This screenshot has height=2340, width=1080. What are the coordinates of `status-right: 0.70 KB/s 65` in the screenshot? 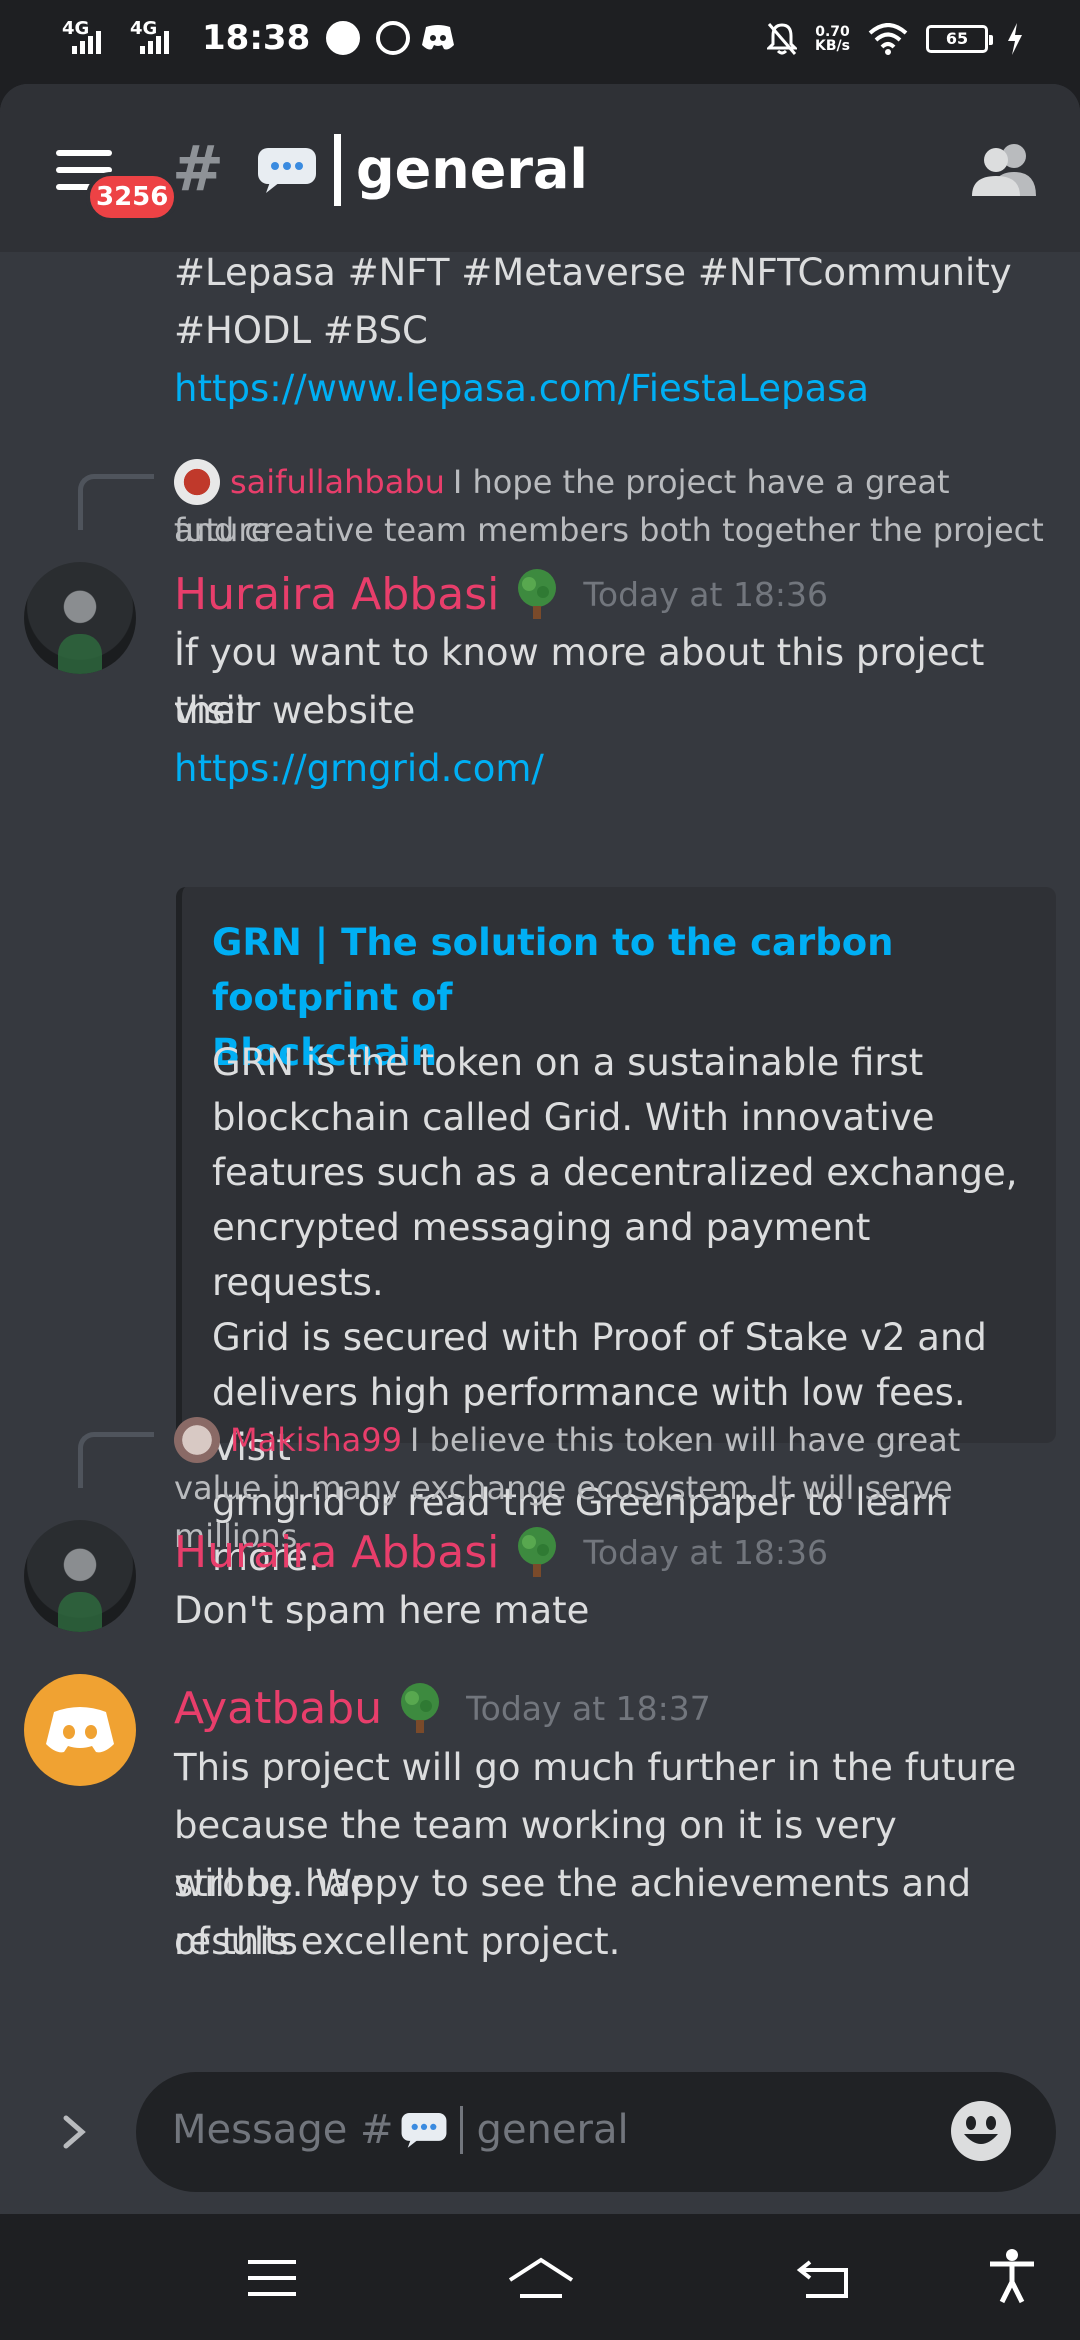 It's located at (895, 39).